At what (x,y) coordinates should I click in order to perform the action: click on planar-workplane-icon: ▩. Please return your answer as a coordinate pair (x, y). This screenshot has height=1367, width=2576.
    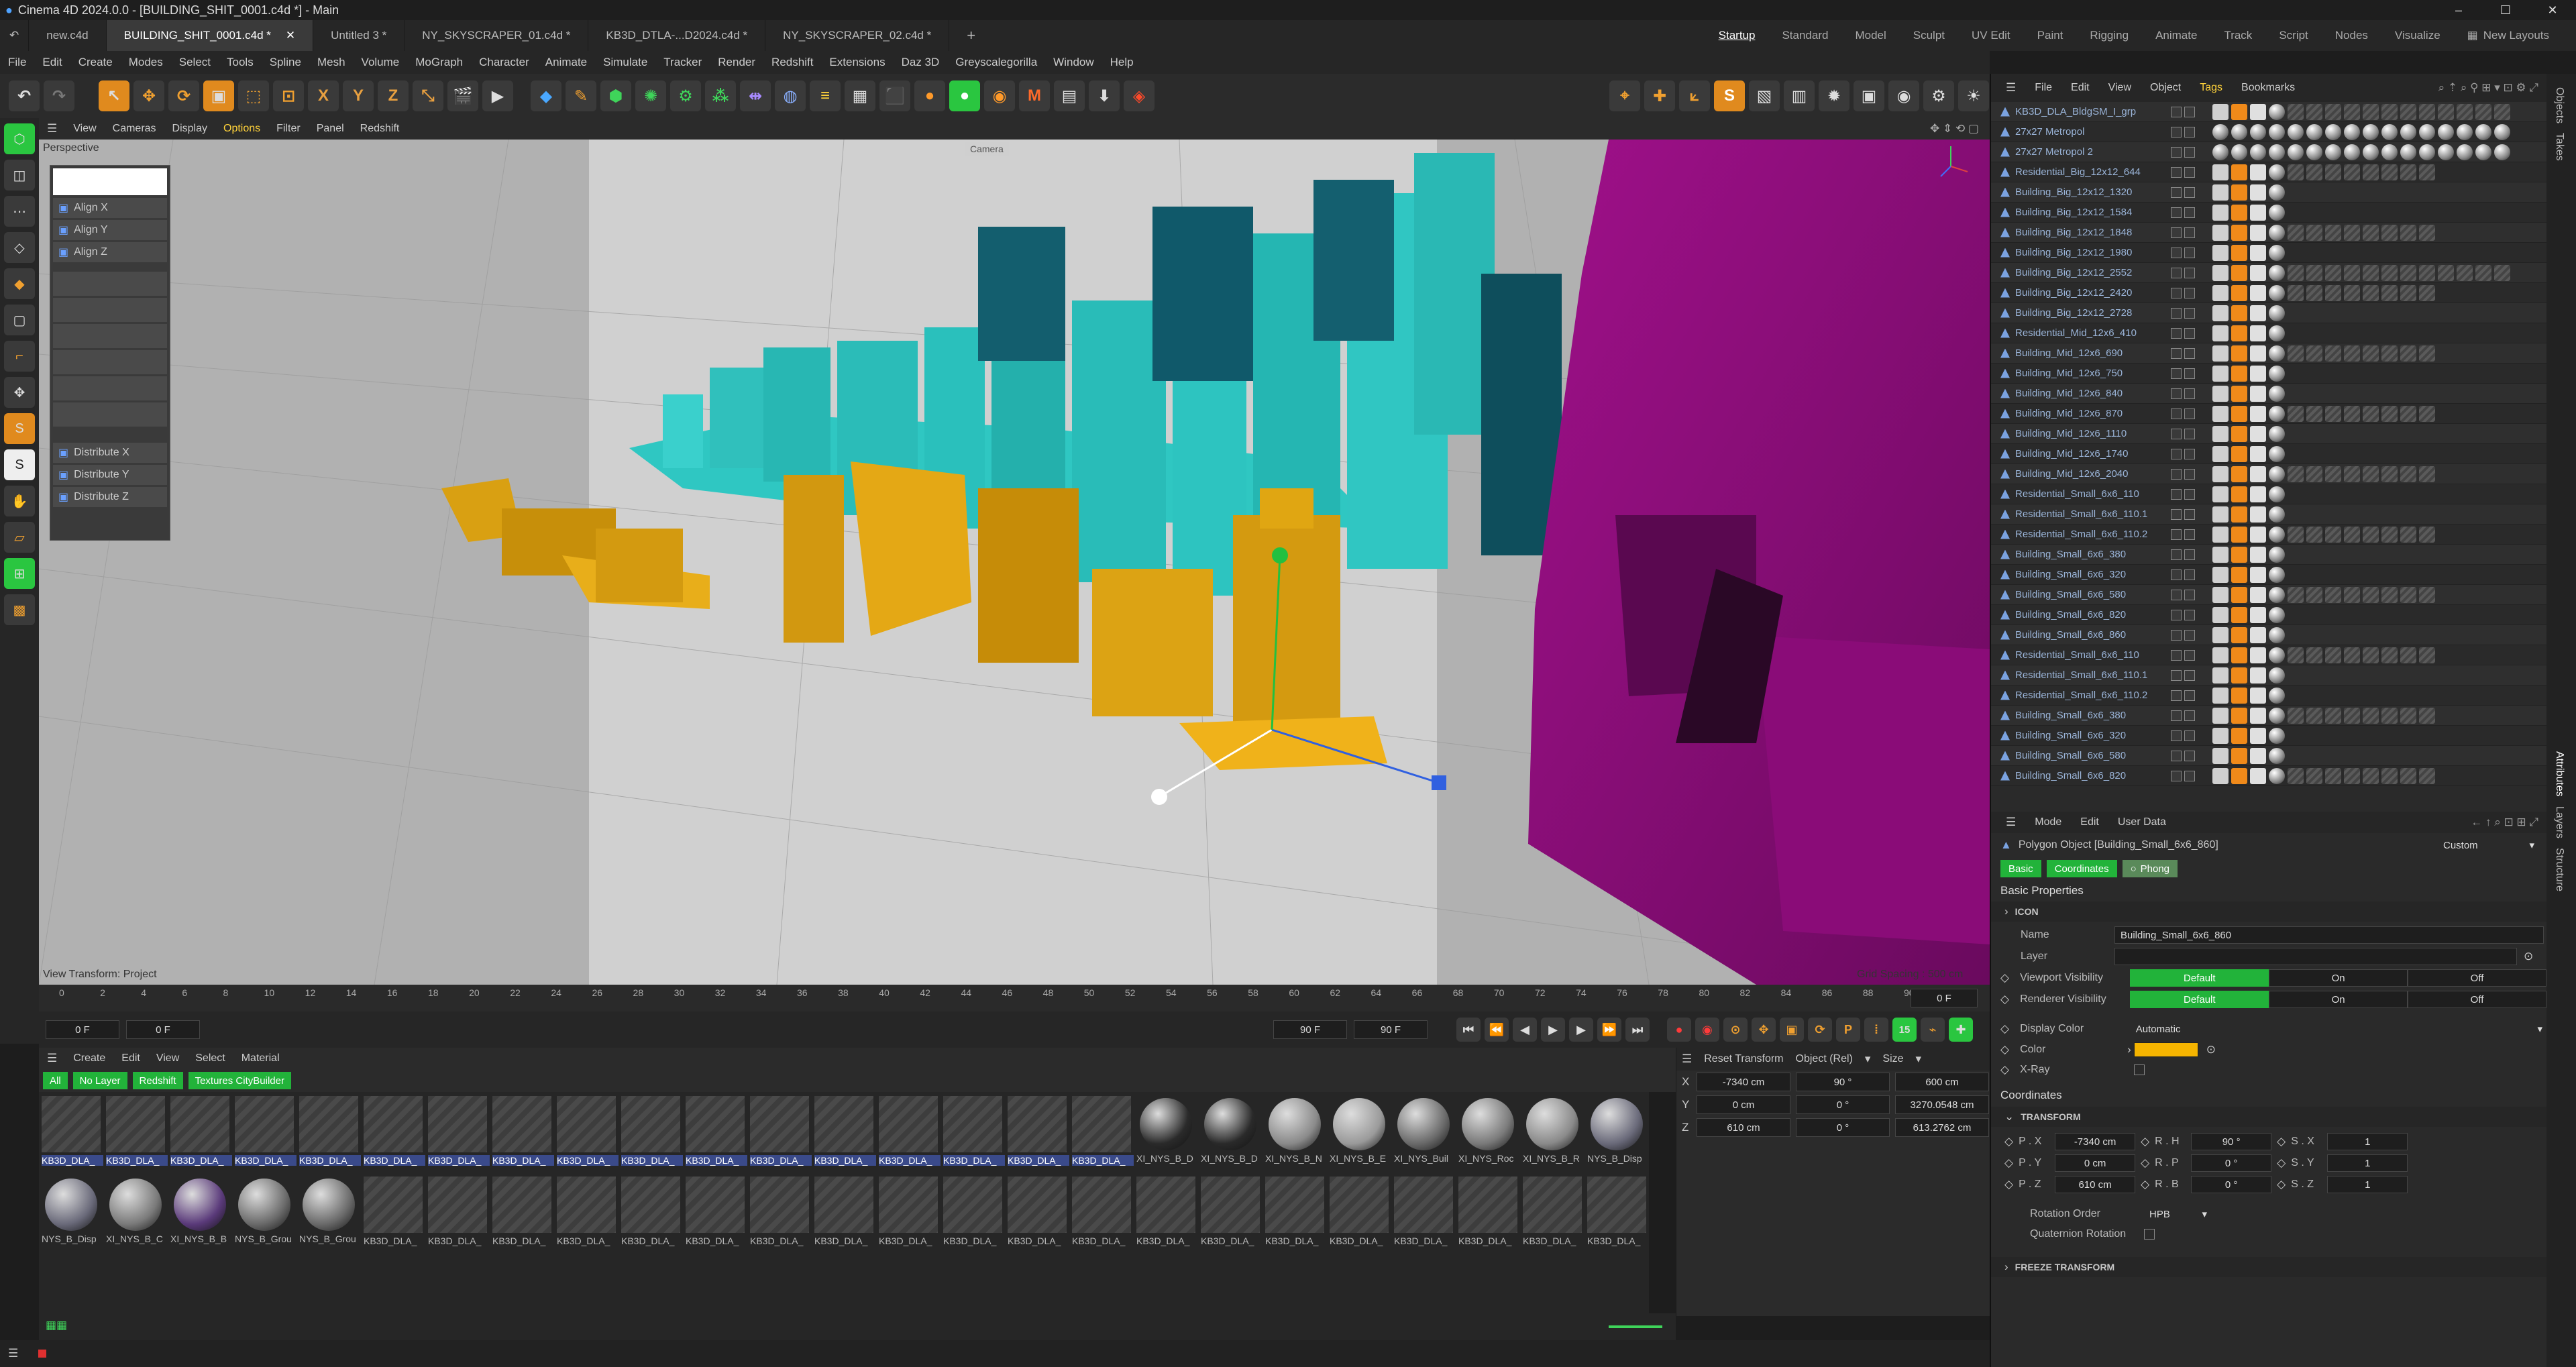
    Looking at the image, I should click on (19, 610).